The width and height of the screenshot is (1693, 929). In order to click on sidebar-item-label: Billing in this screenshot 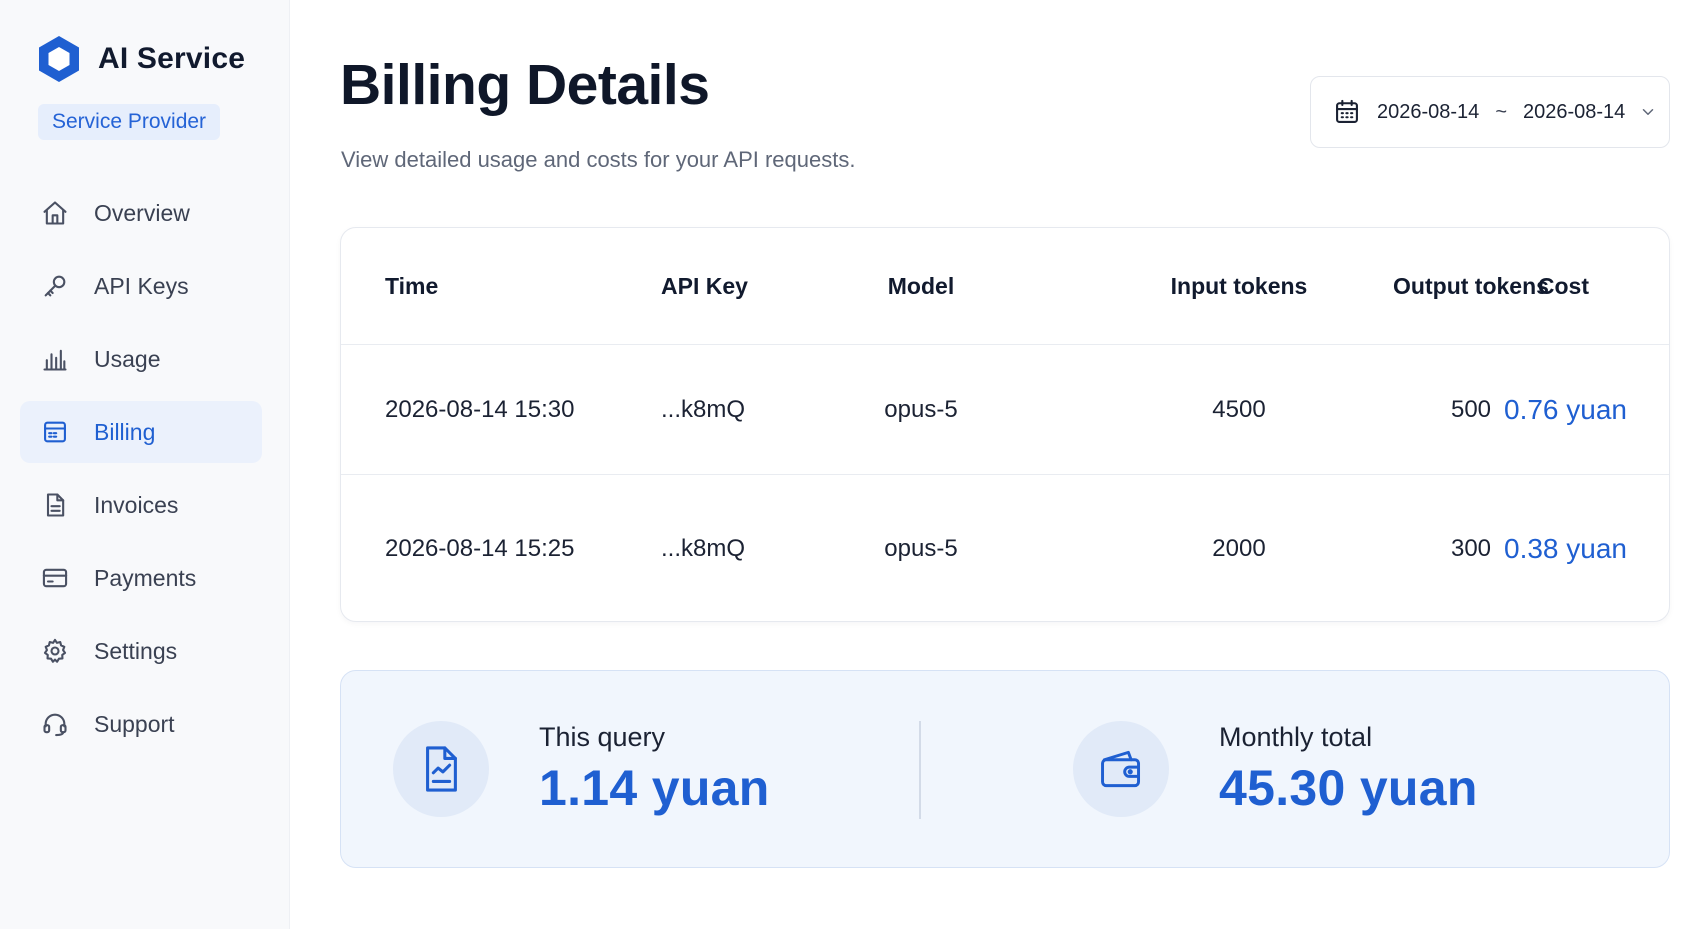, I will do `click(125, 431)`.